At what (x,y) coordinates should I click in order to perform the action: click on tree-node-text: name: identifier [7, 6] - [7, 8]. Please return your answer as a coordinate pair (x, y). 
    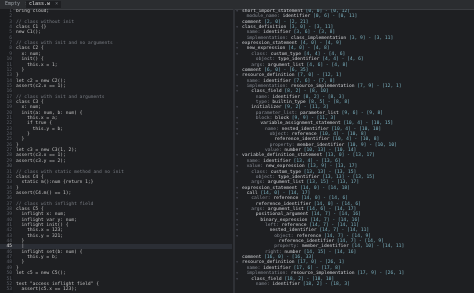
    Looking at the image, I should click on (291, 81).